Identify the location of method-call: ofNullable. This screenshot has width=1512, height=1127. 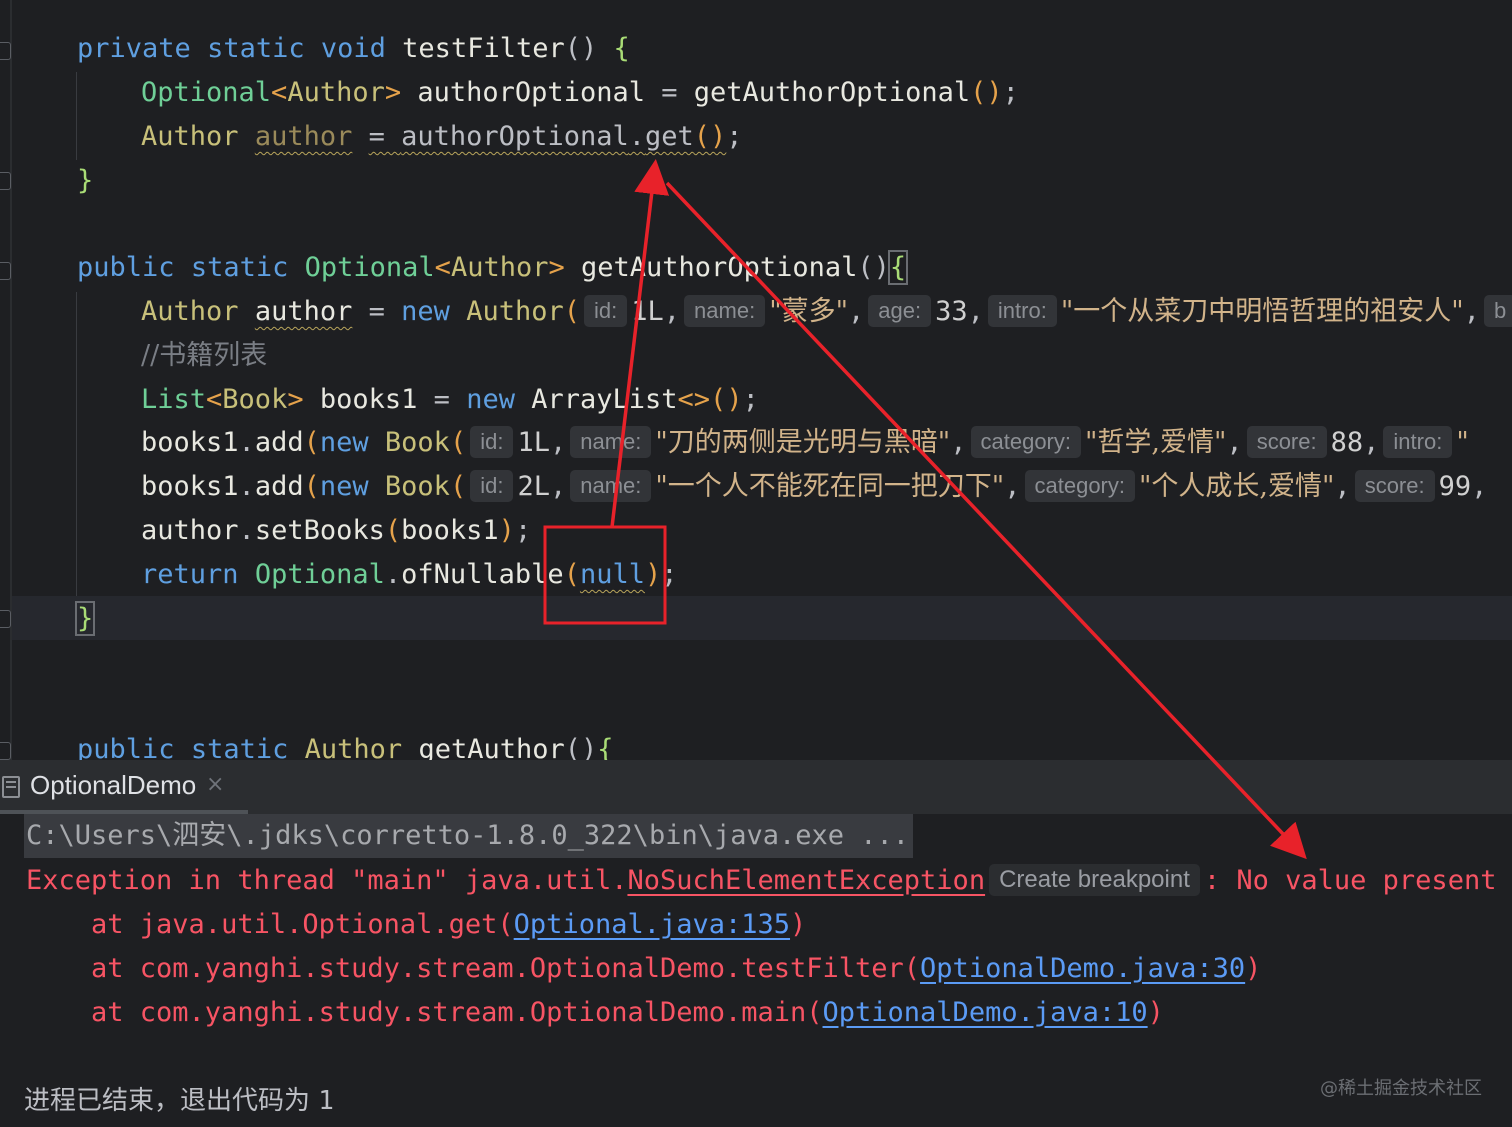
(482, 574).